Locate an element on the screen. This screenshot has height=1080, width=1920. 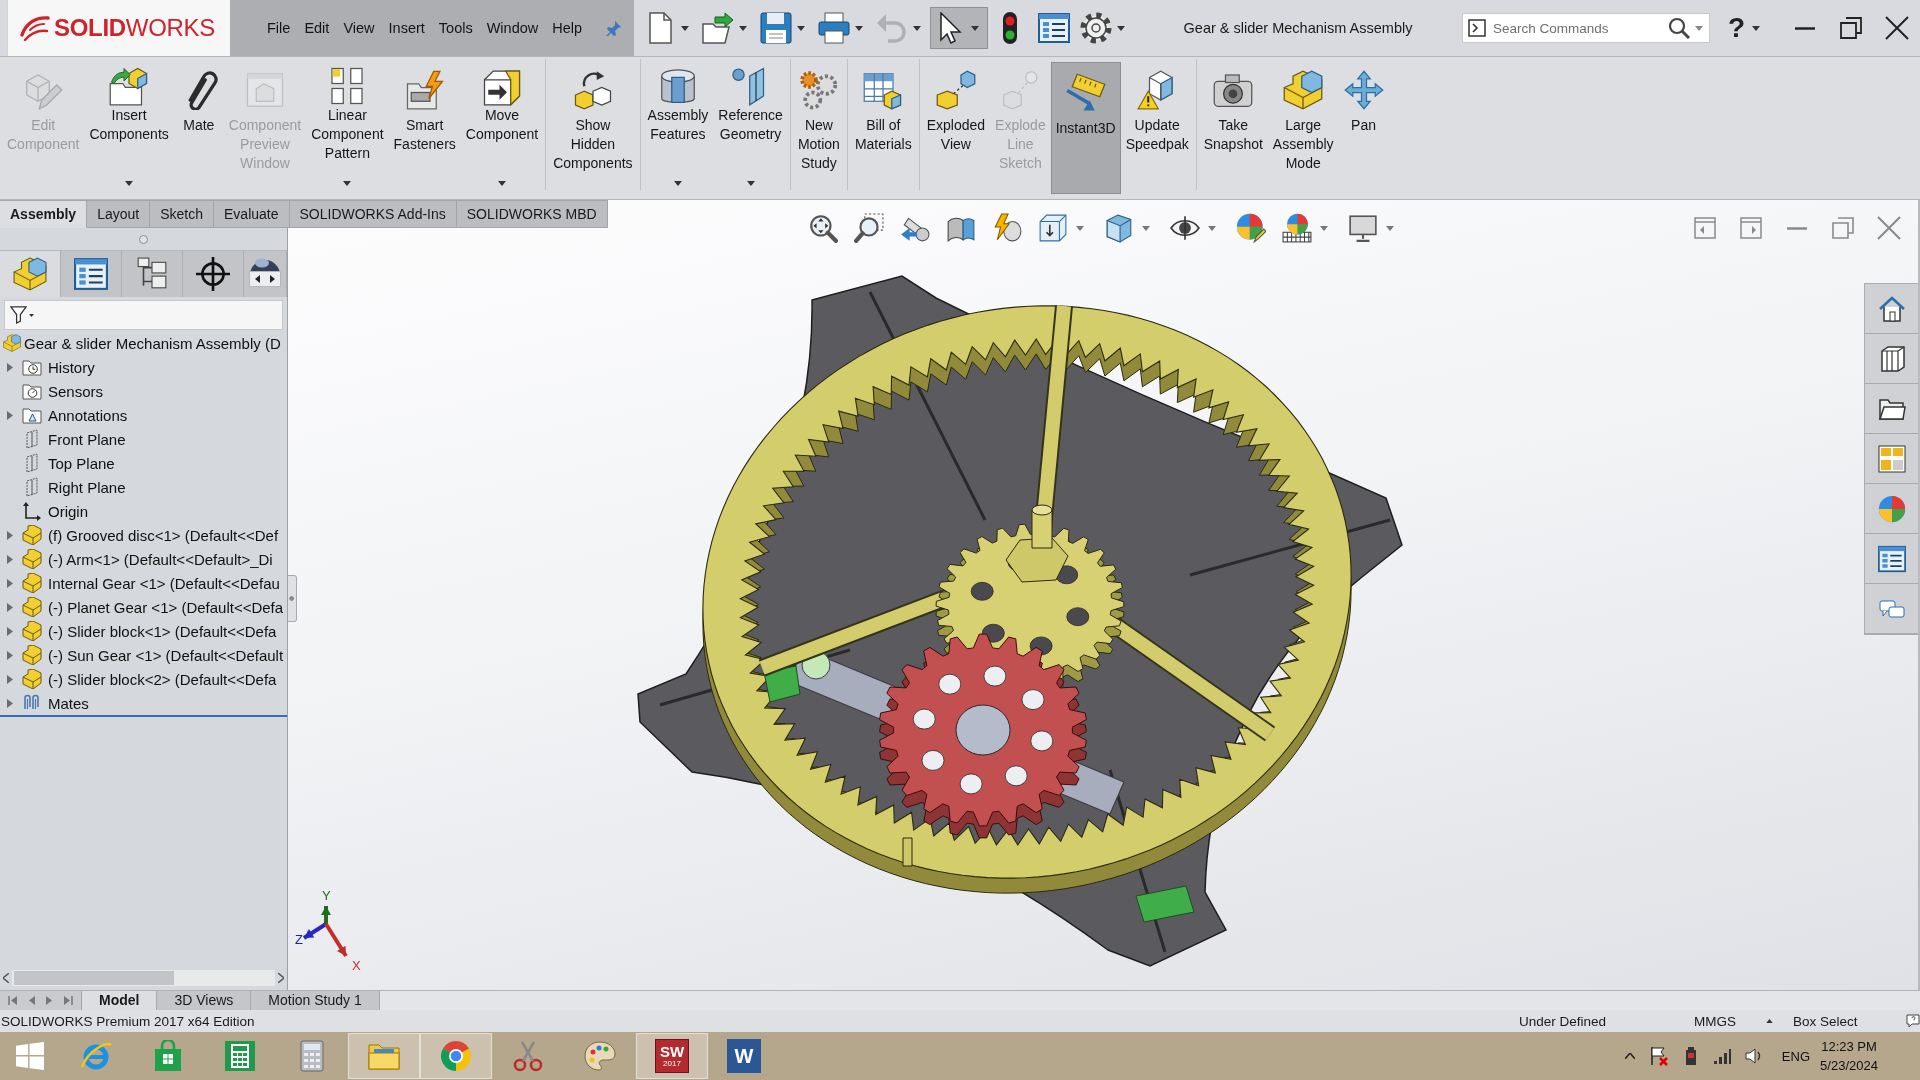
ribbon-button: Bill of Materials is located at coordinates (883, 124).